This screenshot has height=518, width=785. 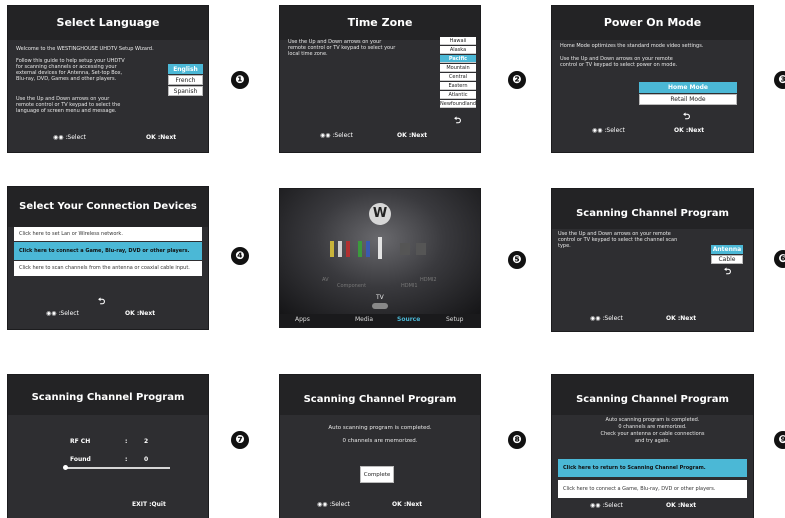 I want to click on plug-yellow, so click(x=332, y=249).